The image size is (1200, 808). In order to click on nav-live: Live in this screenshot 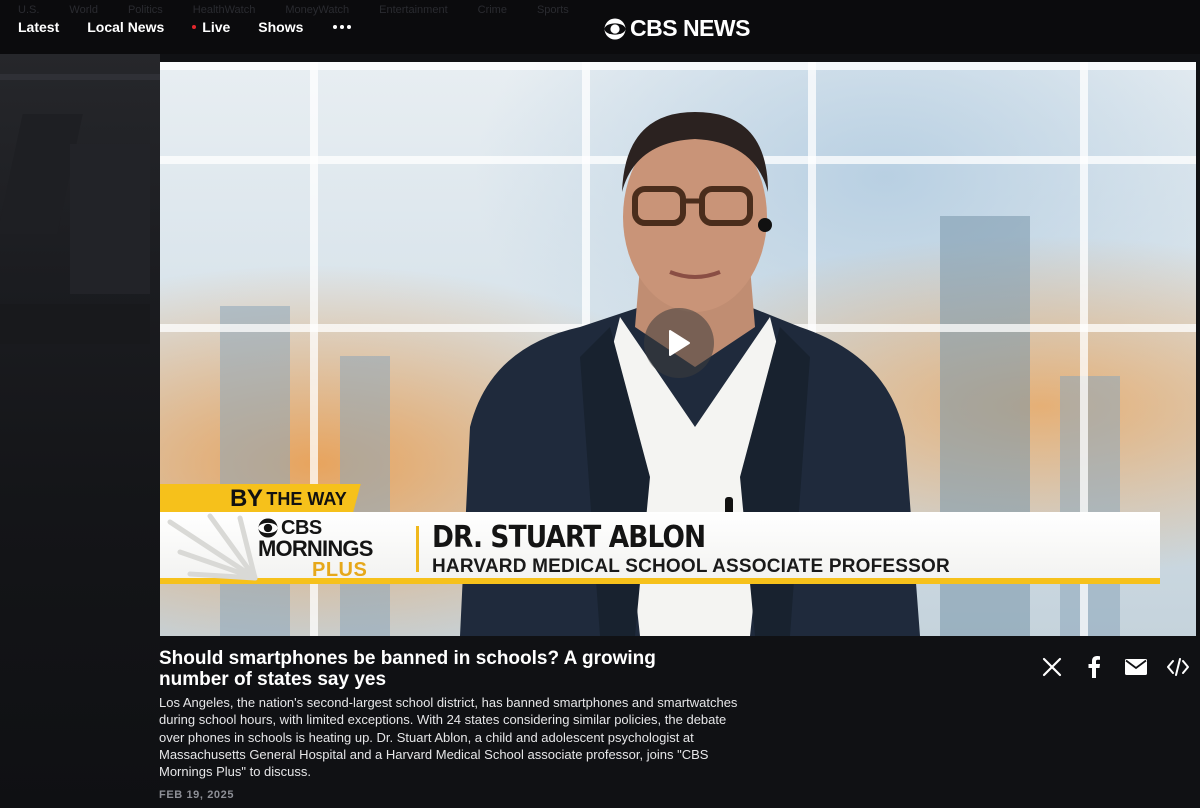, I will do `click(211, 27)`.